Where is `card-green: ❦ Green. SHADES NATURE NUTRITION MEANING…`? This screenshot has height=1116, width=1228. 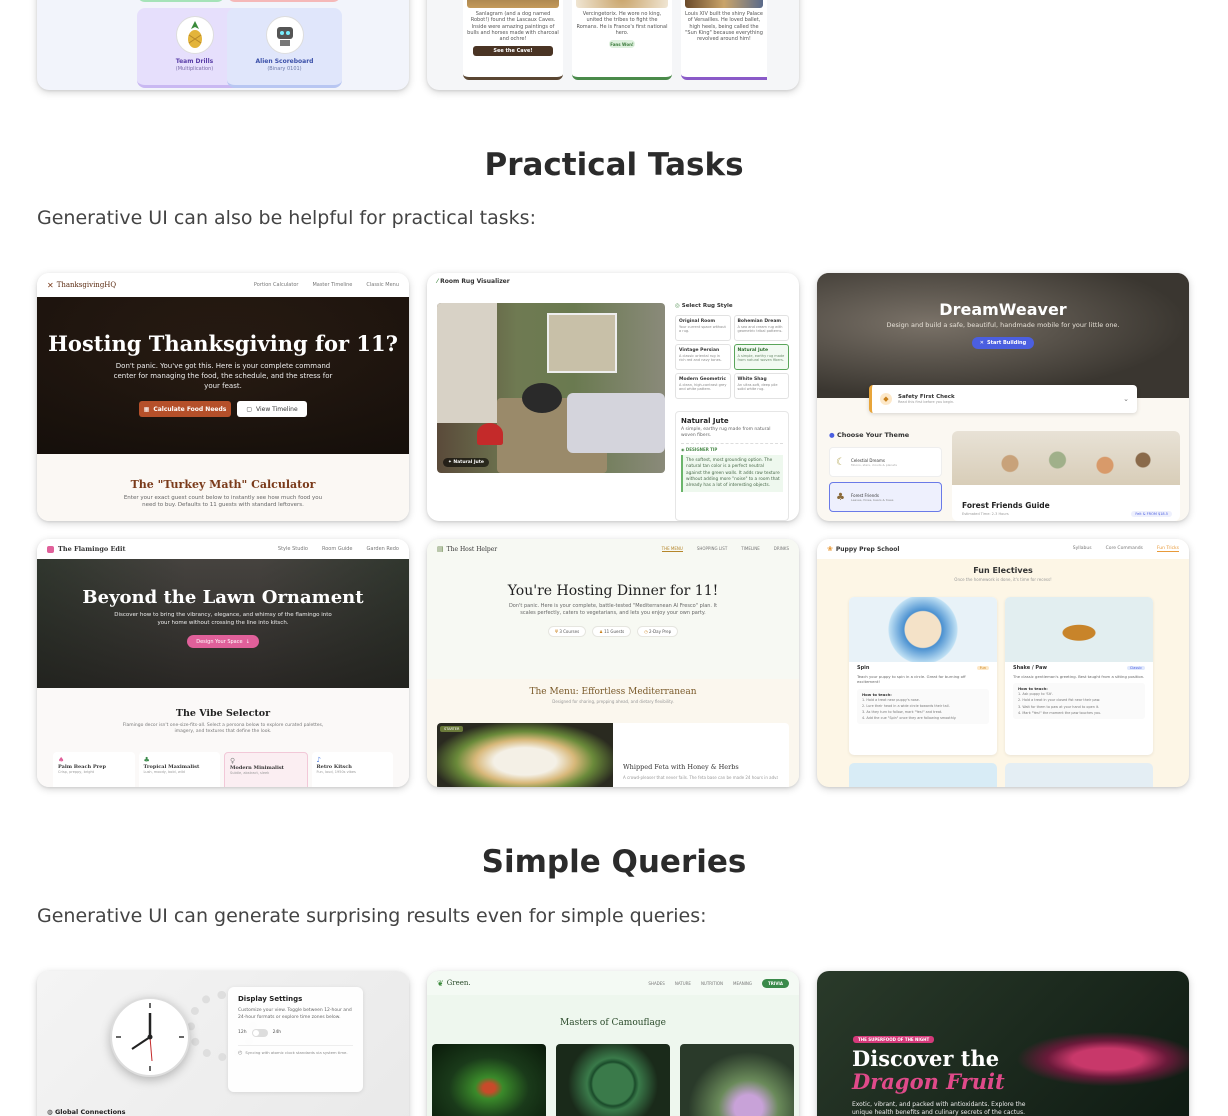 card-green: ❦ Green. SHADES NATURE NUTRITION MEANING… is located at coordinates (613, 1043).